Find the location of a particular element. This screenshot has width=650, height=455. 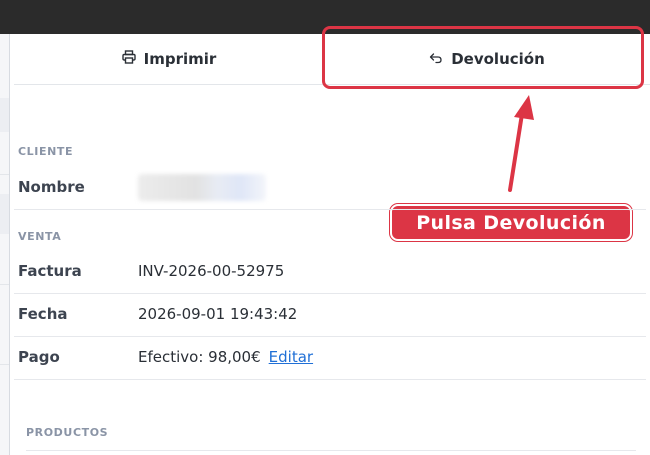

invoice-value: INV-2026-00-52975 is located at coordinates (211, 271).